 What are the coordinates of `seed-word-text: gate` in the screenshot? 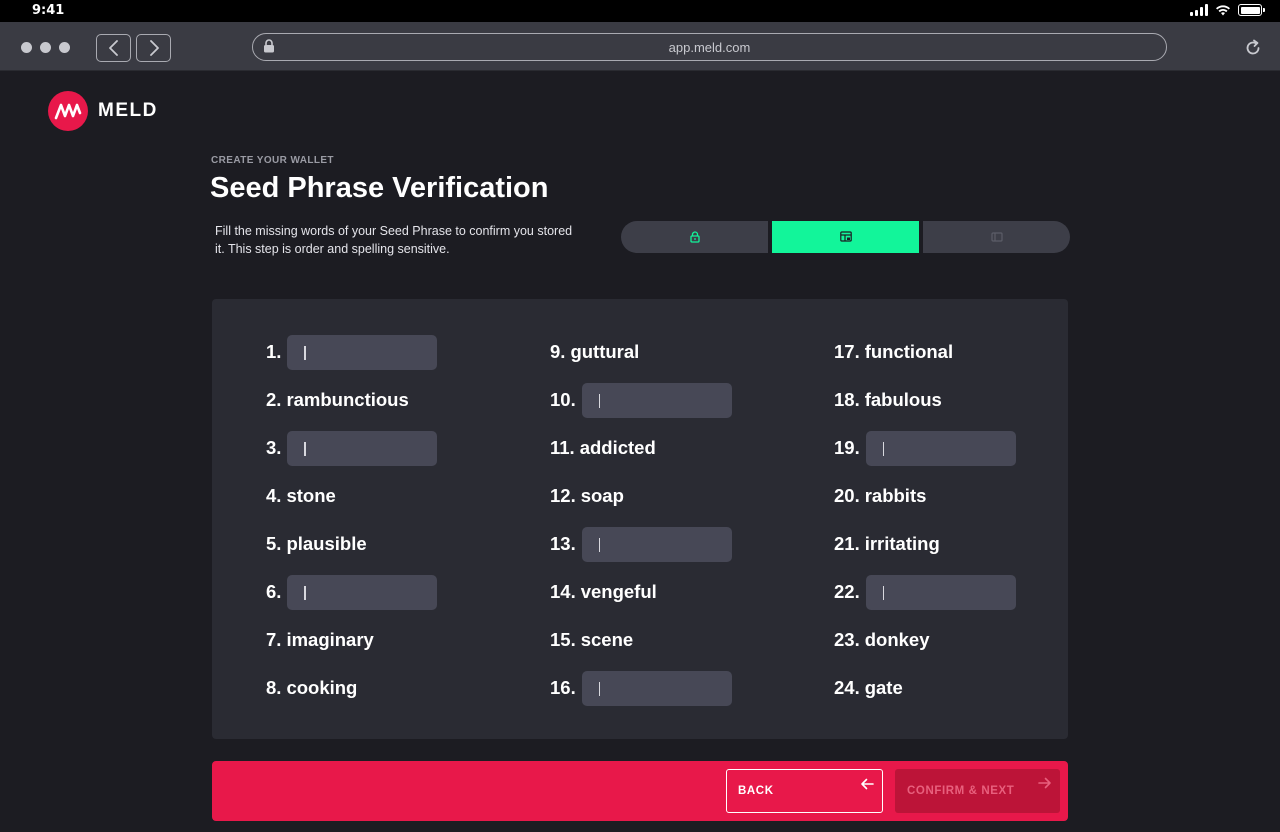 It's located at (883, 687).